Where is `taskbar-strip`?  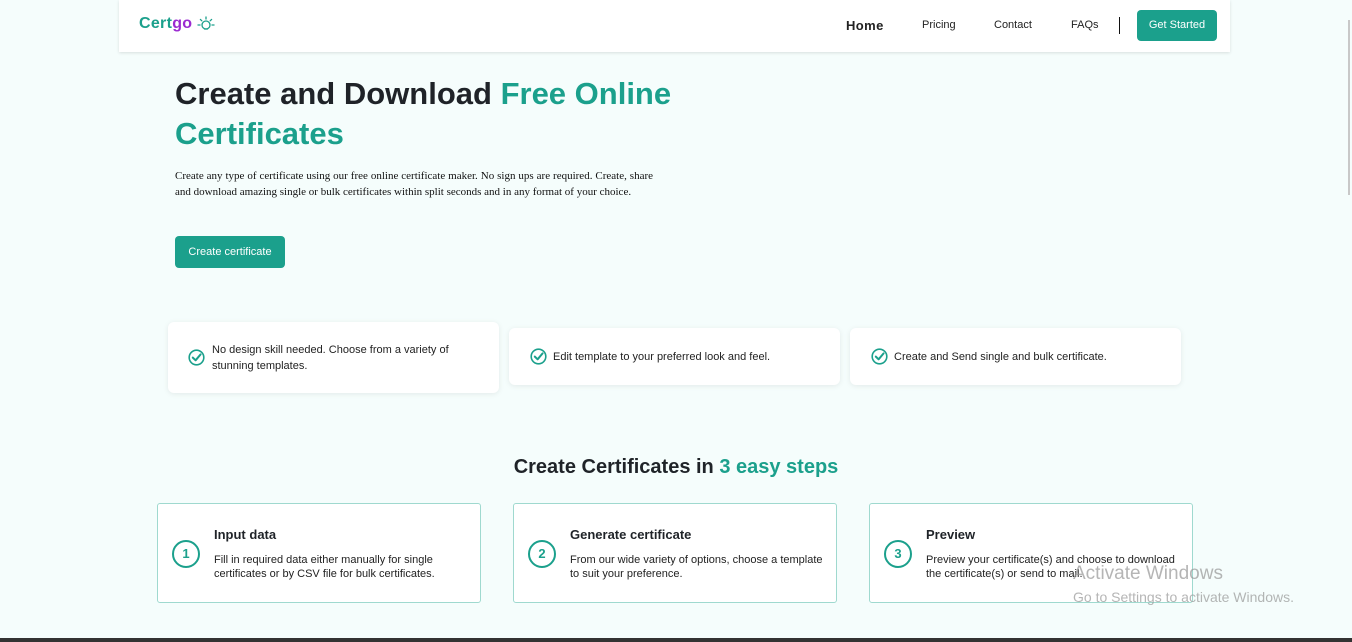 taskbar-strip is located at coordinates (676, 640).